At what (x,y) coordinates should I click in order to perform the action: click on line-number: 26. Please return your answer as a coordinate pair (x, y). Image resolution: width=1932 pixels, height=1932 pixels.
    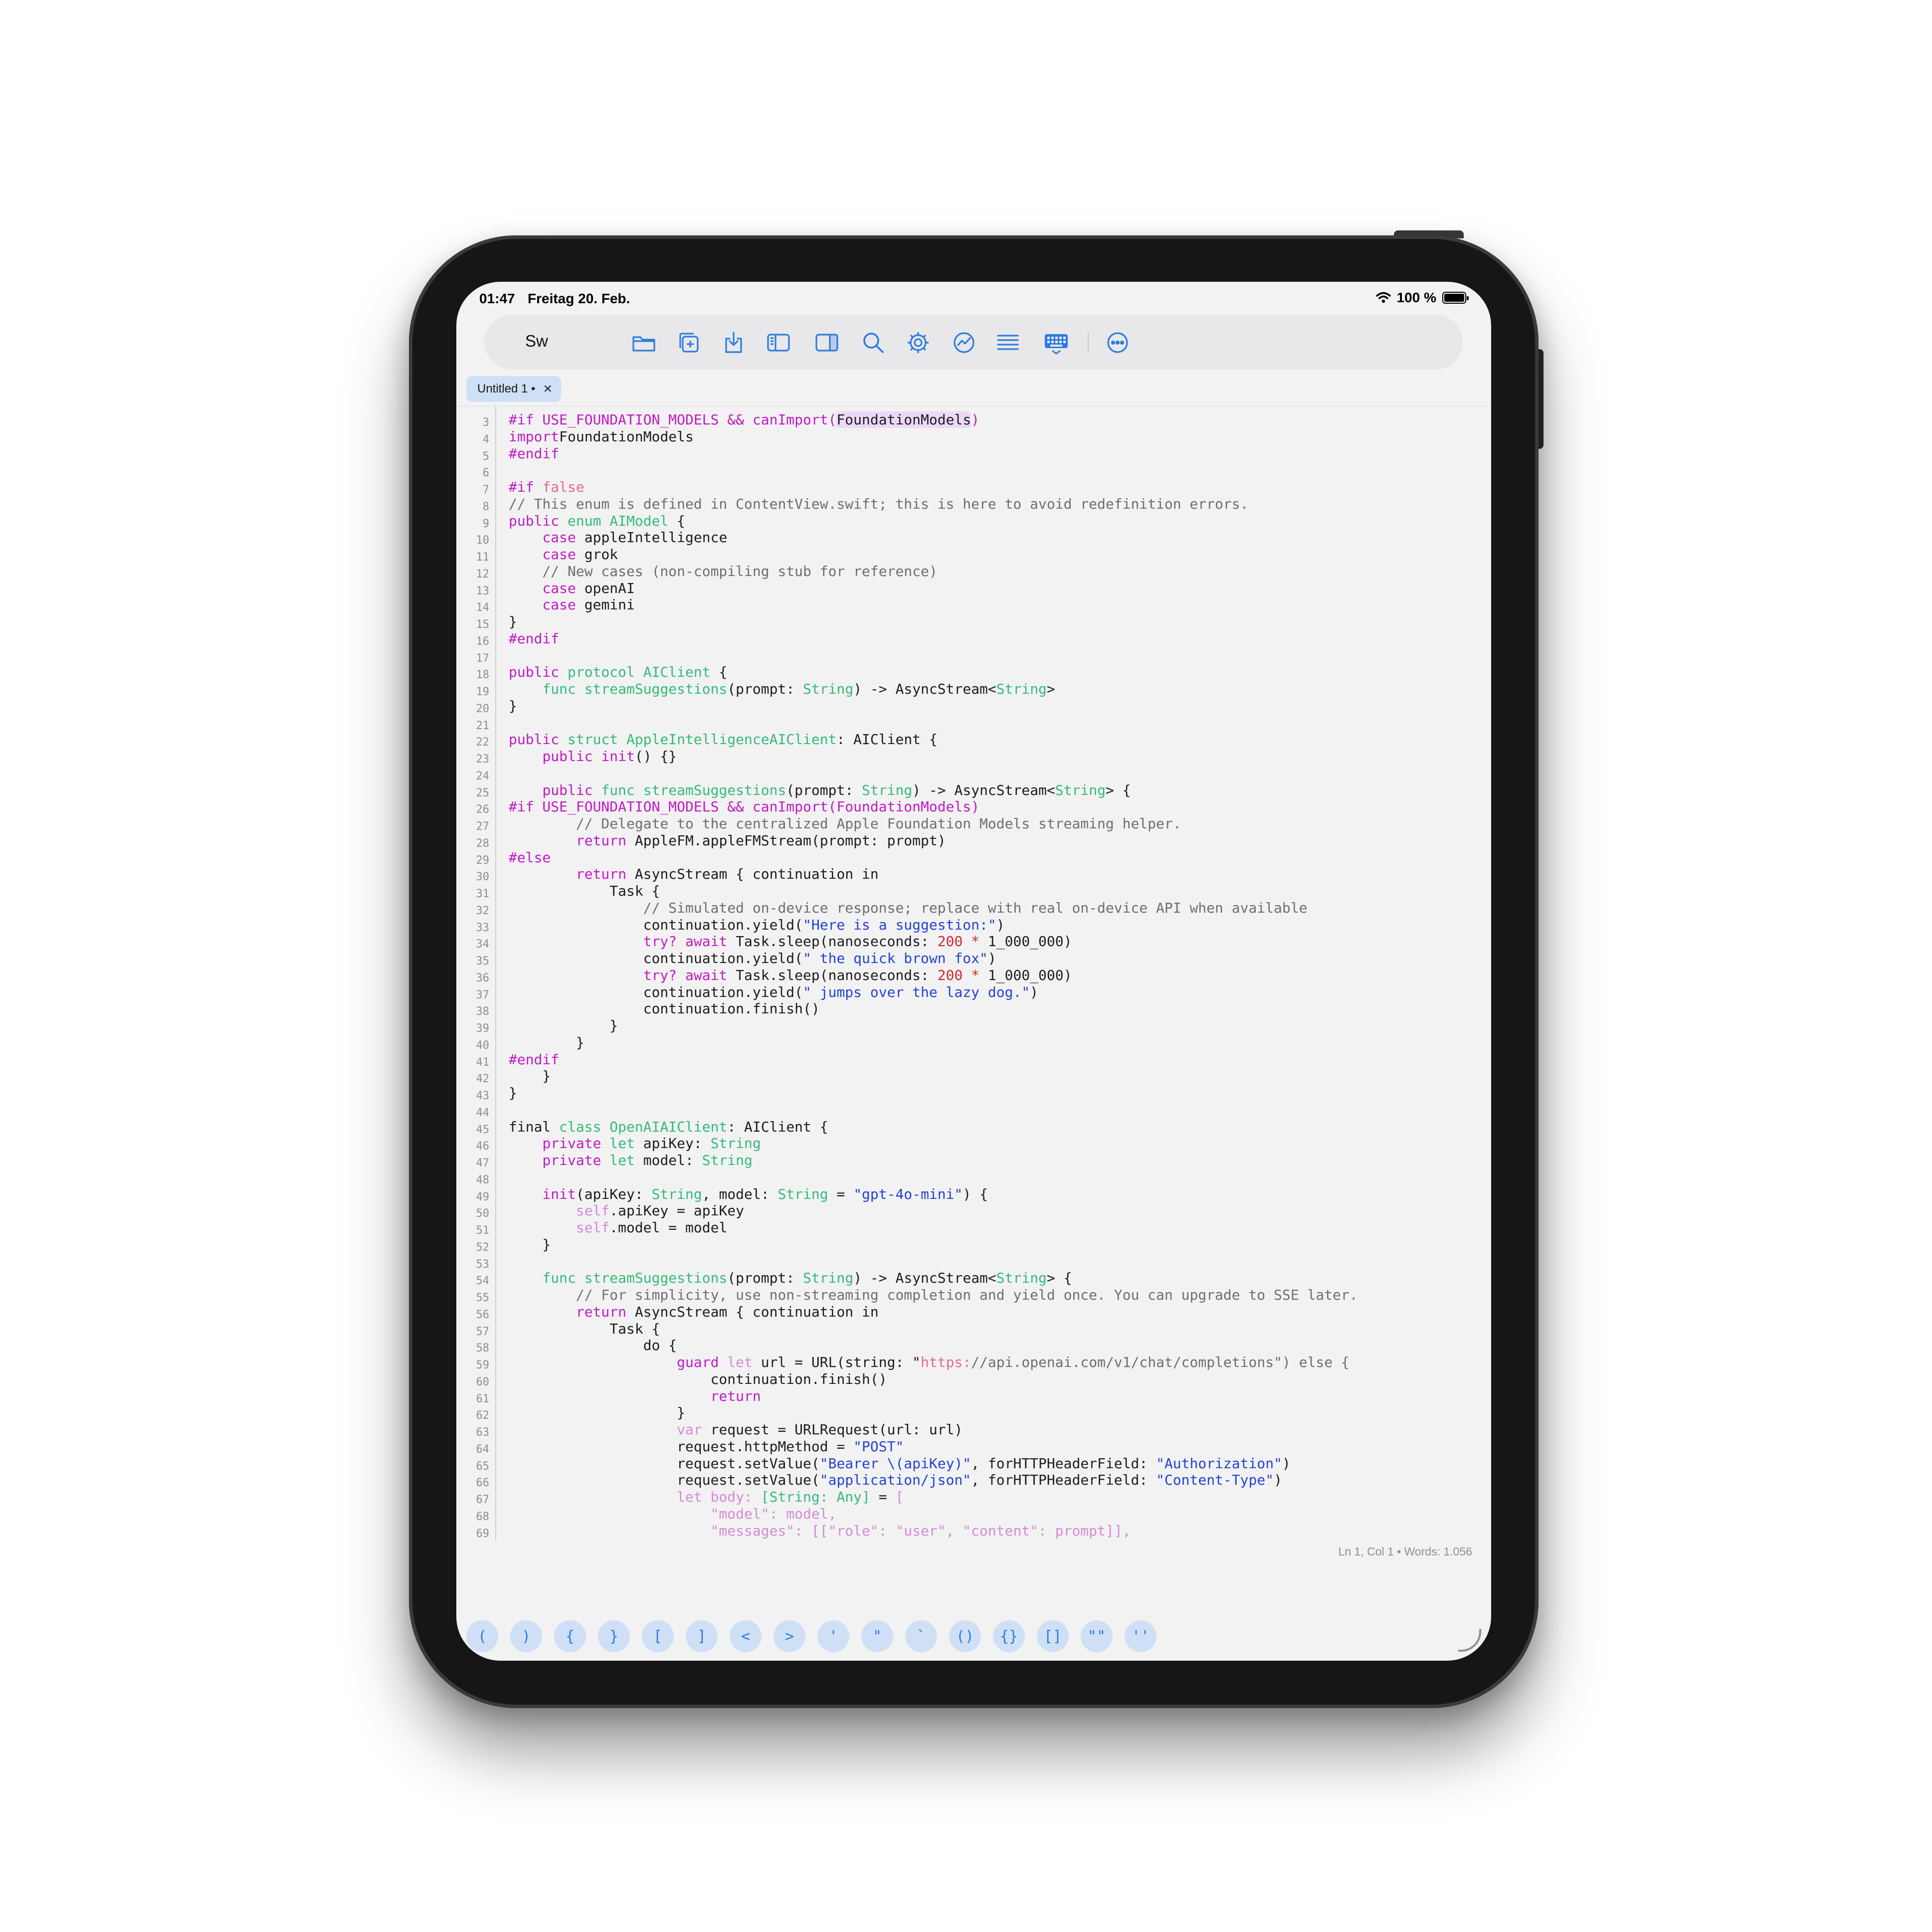
    Looking at the image, I should click on (483, 810).